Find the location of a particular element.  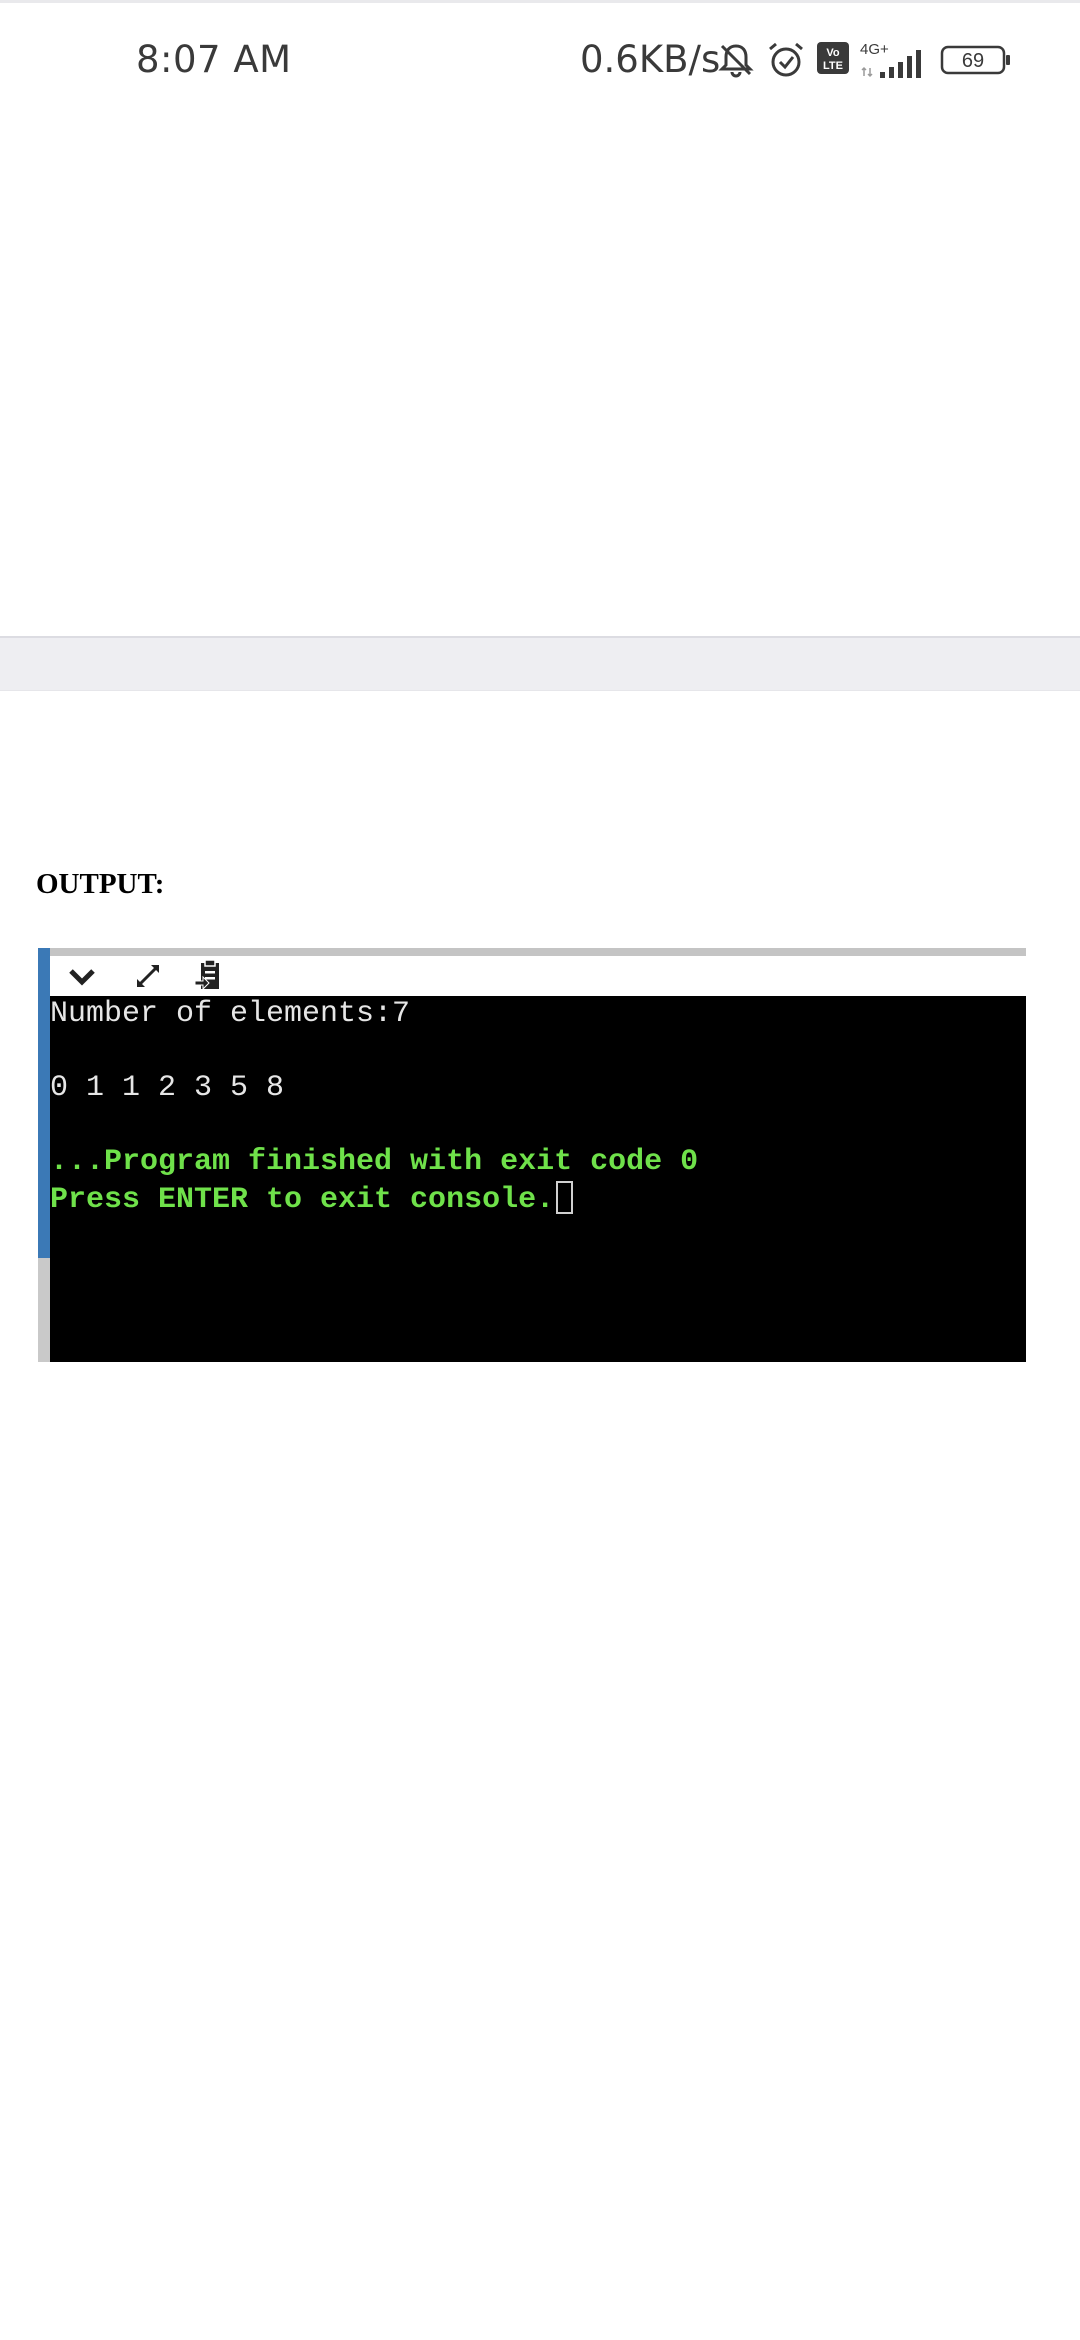

console-line-exit-prompt: Press ENTER to exit console. is located at coordinates (312, 1200).